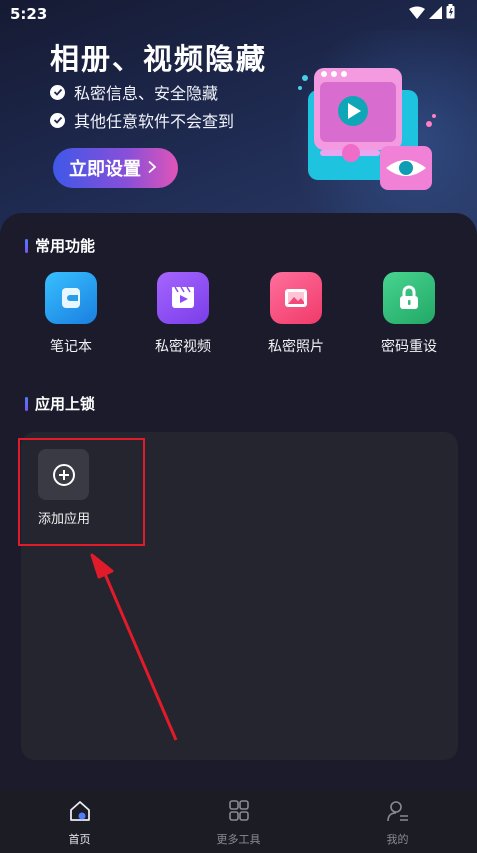 The height and width of the screenshot is (853, 477). What do you see at coordinates (65, 246) in the screenshot?
I see `section-title-text: 常用功能` at bounding box center [65, 246].